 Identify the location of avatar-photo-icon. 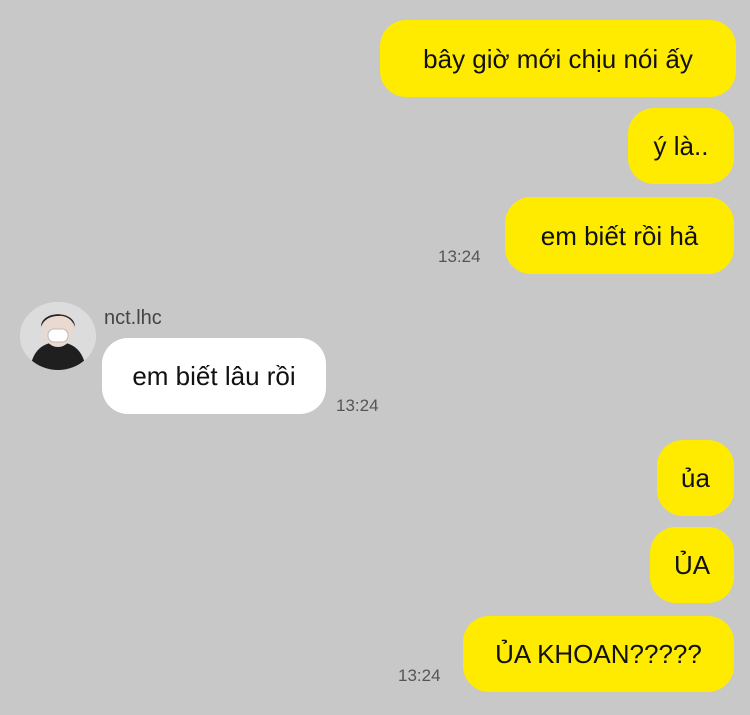
(58, 336).